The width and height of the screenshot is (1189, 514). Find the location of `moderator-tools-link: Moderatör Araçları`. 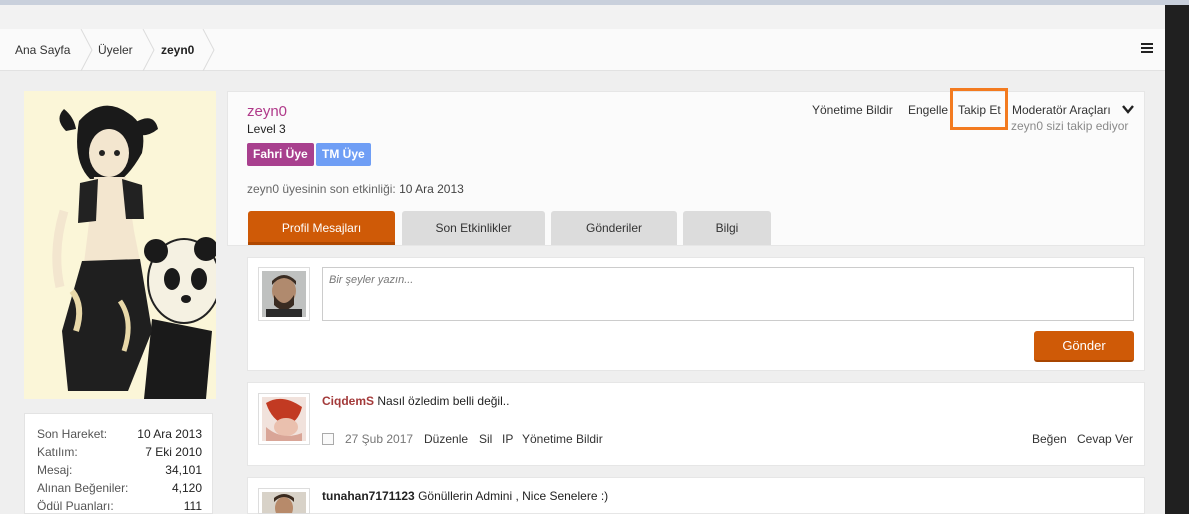

moderator-tools-link: Moderatör Araçları is located at coordinates (1061, 110).